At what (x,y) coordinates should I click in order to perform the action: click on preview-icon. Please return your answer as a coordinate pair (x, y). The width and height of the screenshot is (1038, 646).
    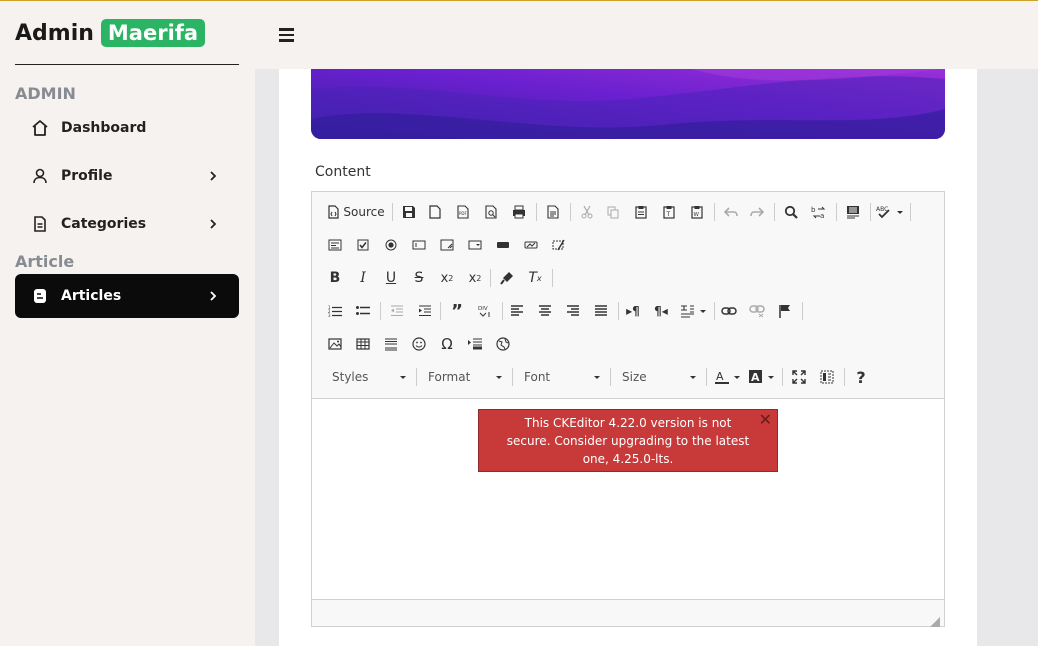
    Looking at the image, I should click on (491, 212).